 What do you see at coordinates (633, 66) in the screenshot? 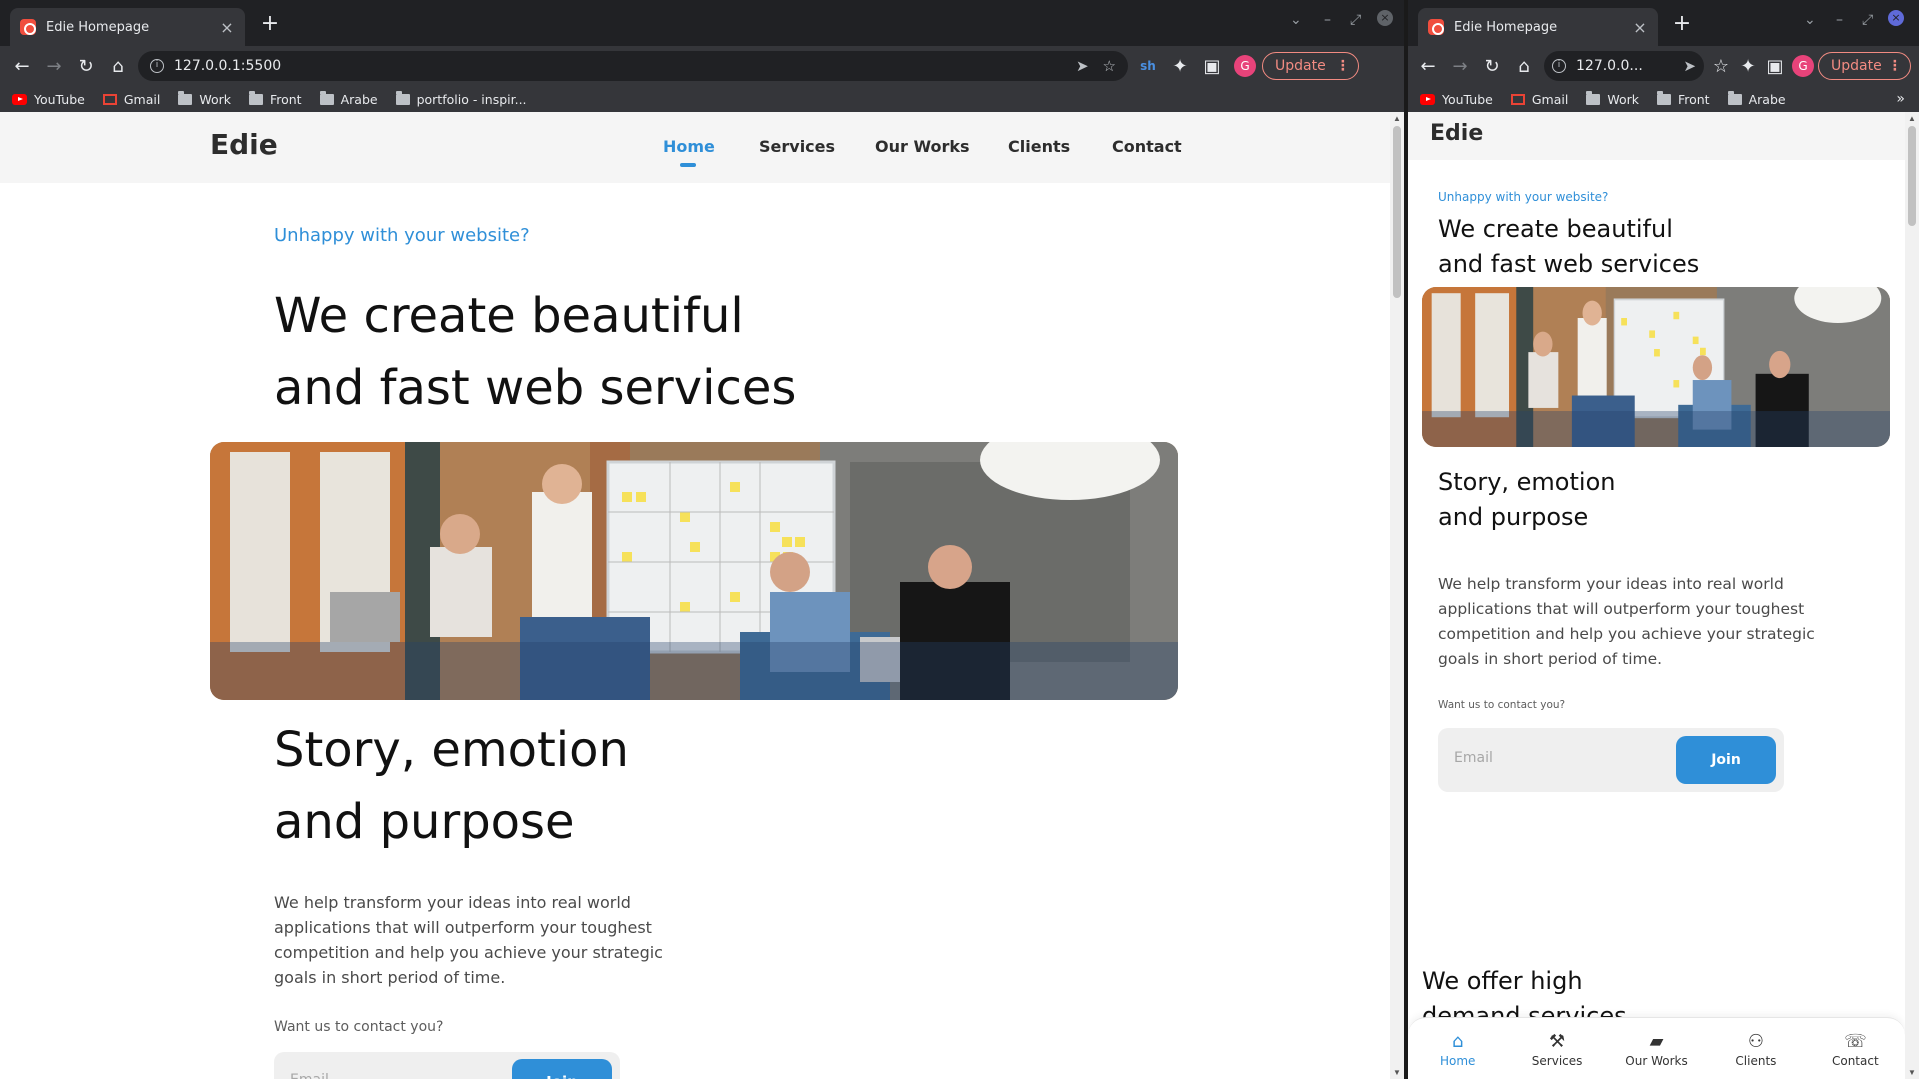
I see `address-bar: i 127.0.0.1:5500 ➤ ☆` at bounding box center [633, 66].